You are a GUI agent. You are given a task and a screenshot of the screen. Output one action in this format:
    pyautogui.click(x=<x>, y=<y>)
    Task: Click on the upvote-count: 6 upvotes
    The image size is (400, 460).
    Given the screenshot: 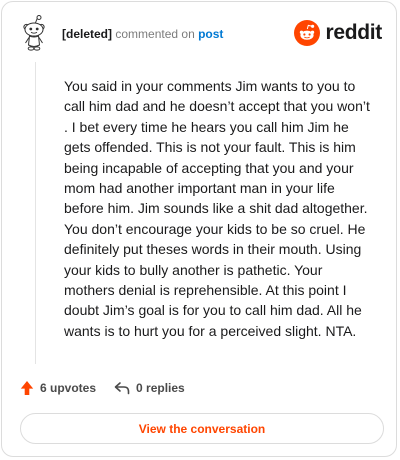 What is the action you would take?
    pyautogui.click(x=68, y=388)
    